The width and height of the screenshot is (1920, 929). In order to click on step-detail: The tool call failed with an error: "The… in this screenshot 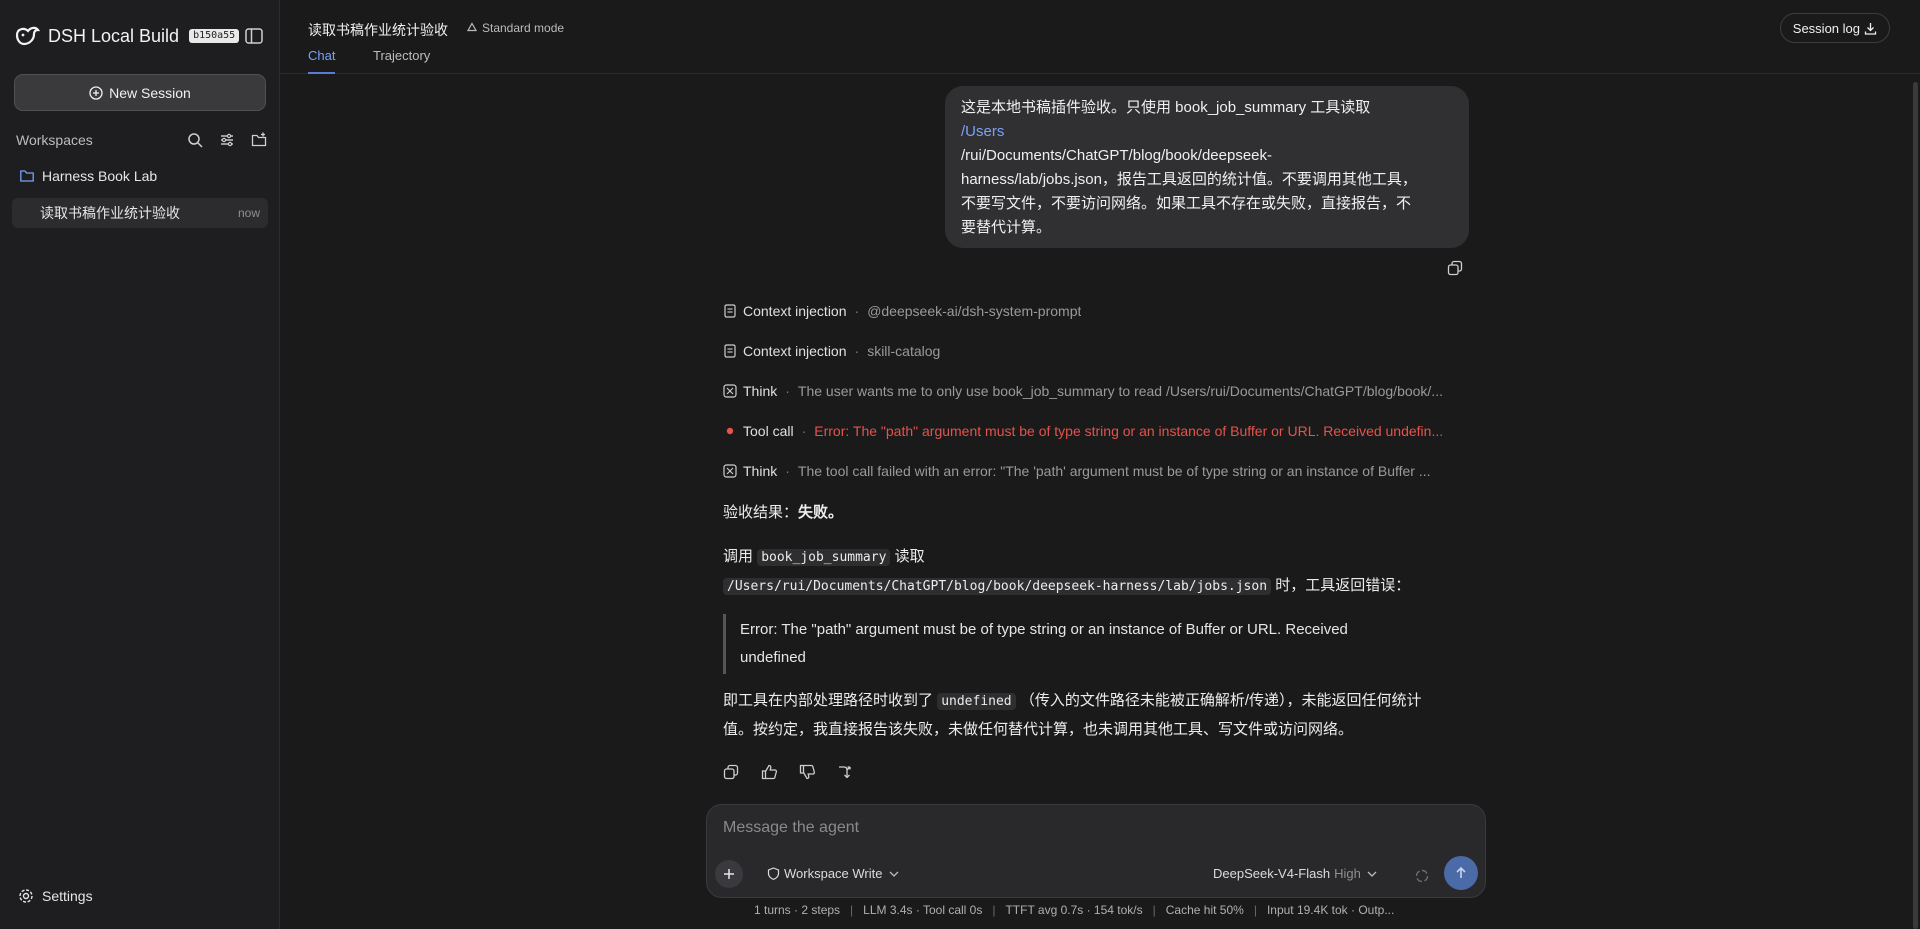, I will do `click(1114, 471)`.